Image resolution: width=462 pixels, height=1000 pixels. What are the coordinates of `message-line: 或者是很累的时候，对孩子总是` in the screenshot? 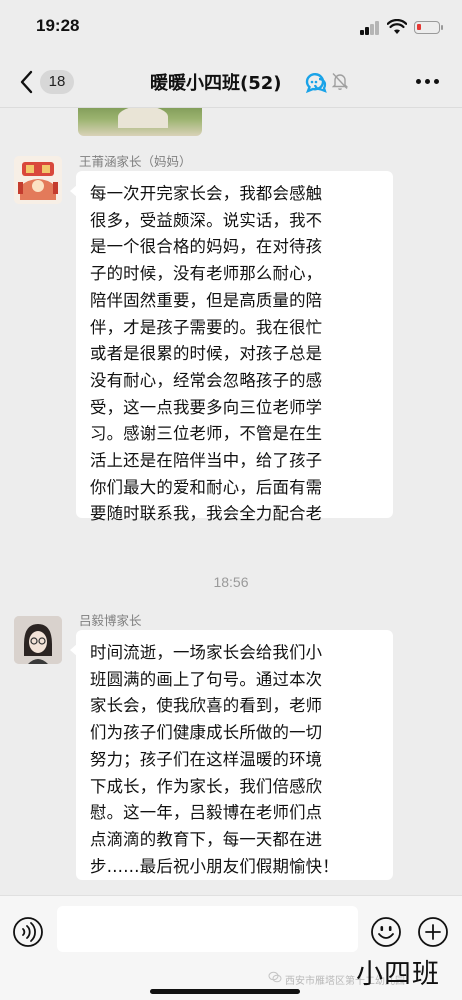 It's located at (206, 354).